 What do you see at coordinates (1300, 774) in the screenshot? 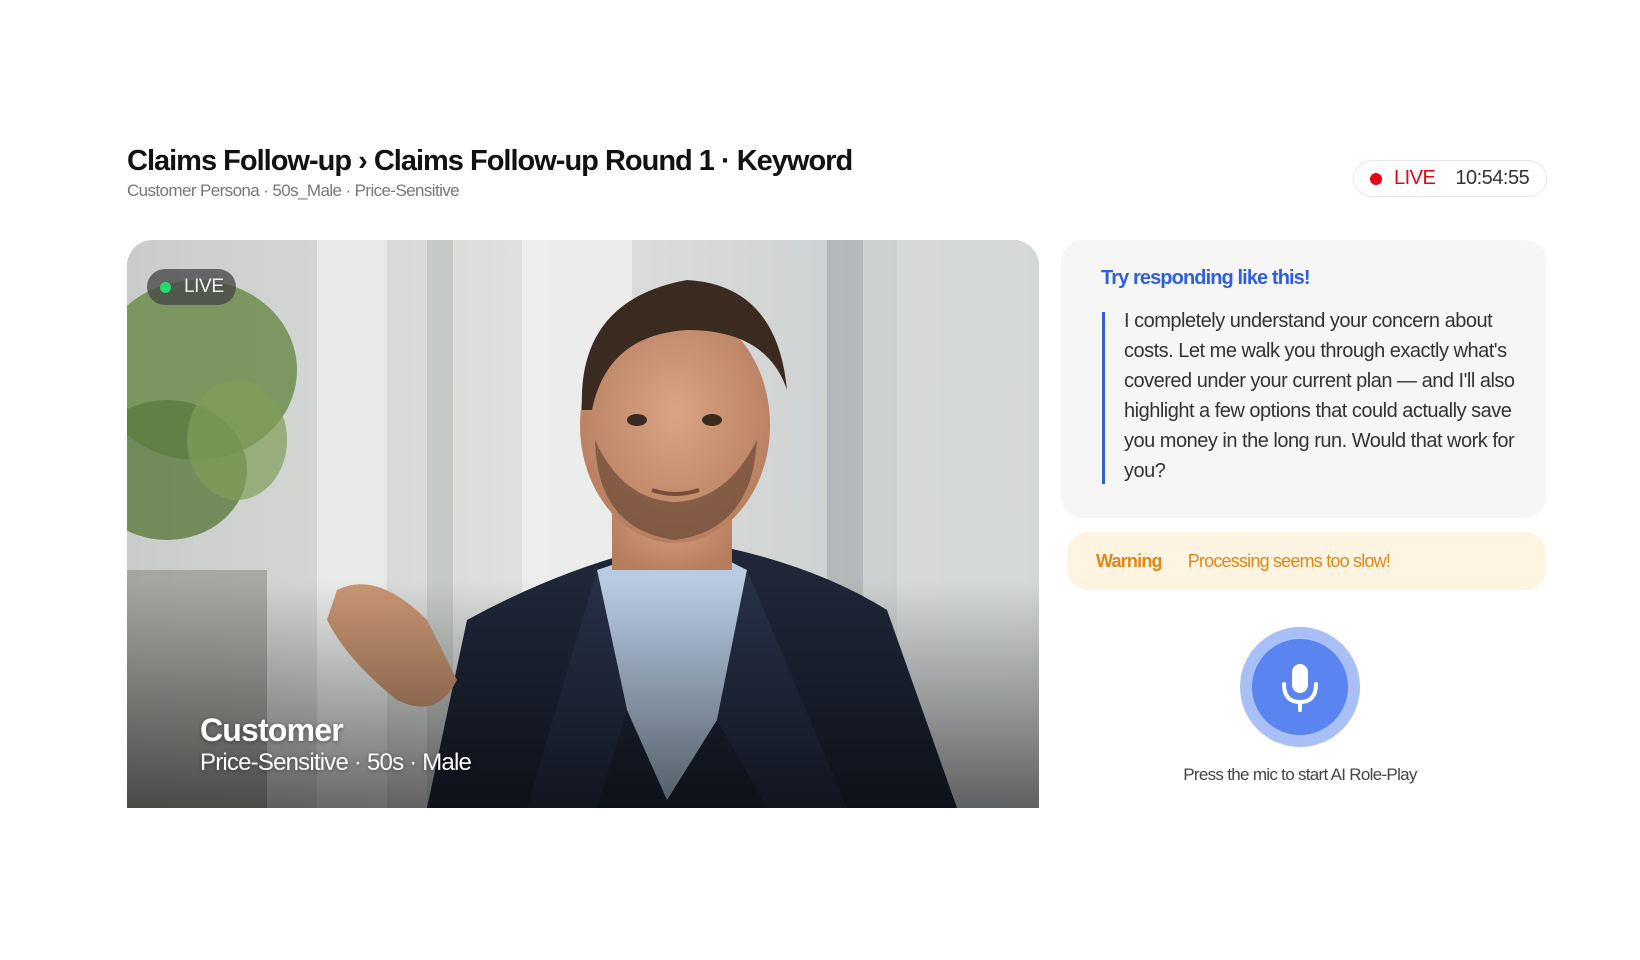
I see `mic-hint-text: Press the mic to start AI Role-Play` at bounding box center [1300, 774].